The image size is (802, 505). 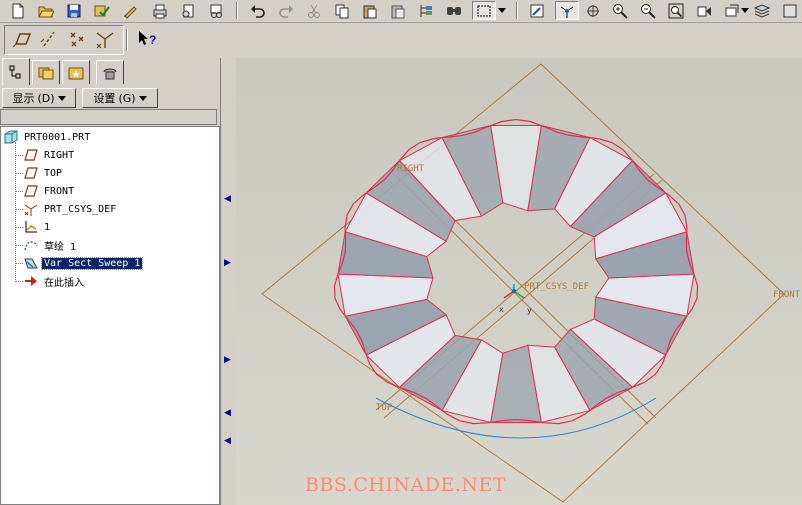 What do you see at coordinates (105, 39) in the screenshot?
I see `csys-display-icon` at bounding box center [105, 39].